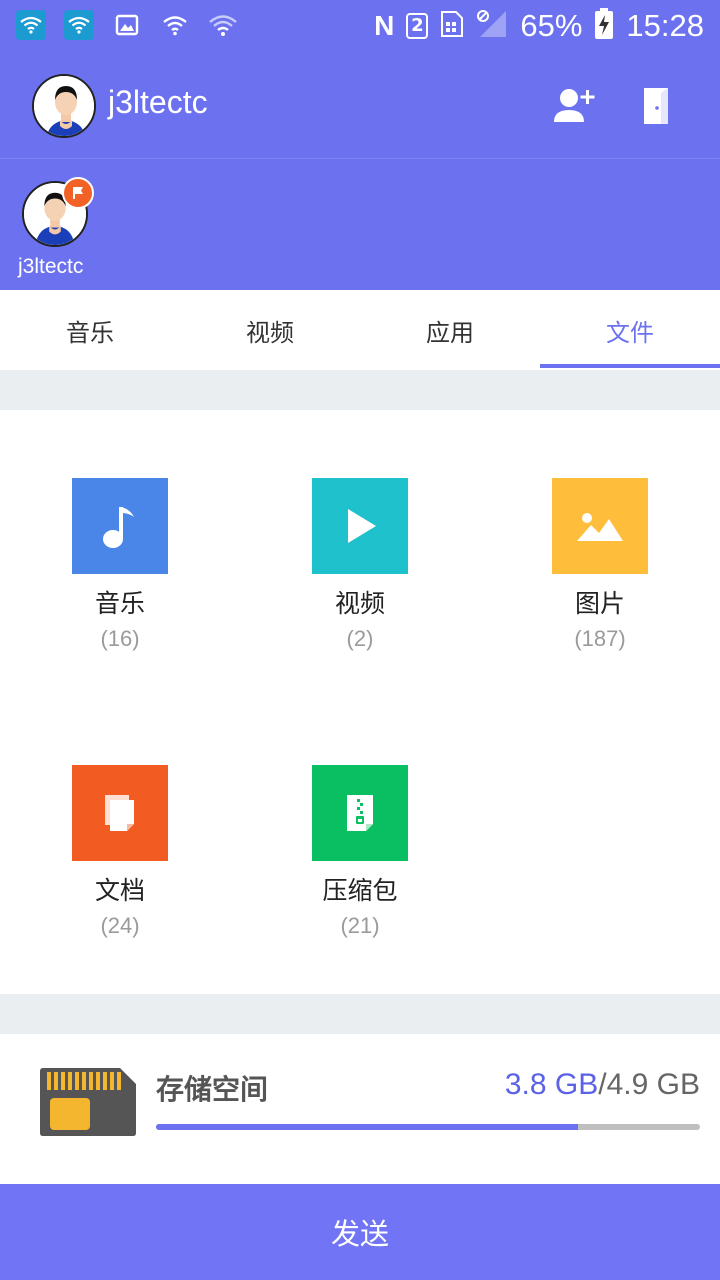 The image size is (720, 1280). I want to click on category-music: 音乐 (16), so click(120, 565).